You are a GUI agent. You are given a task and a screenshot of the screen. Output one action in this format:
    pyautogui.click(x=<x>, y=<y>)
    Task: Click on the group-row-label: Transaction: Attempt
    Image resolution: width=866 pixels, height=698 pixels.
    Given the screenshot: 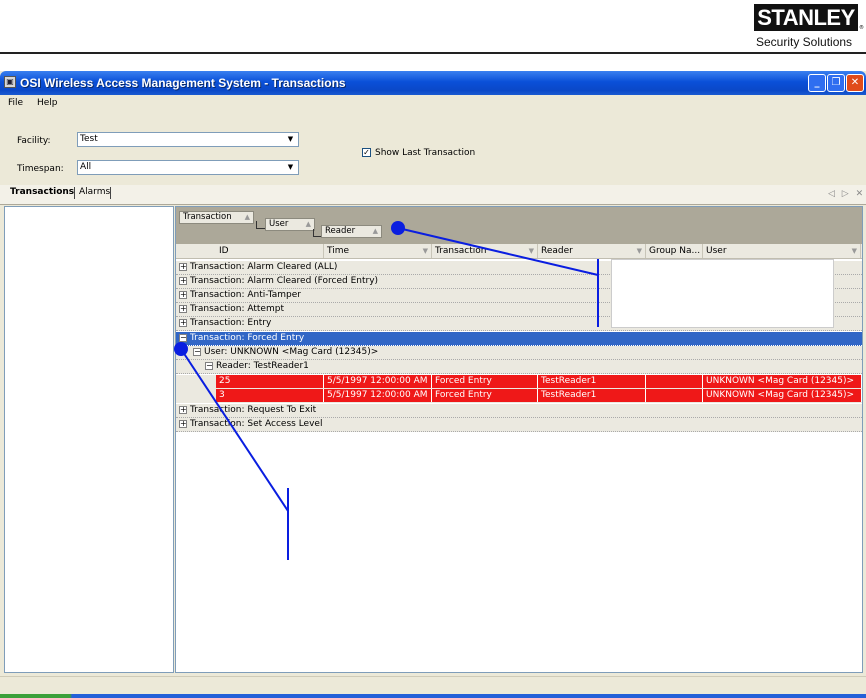 What is the action you would take?
    pyautogui.click(x=237, y=309)
    